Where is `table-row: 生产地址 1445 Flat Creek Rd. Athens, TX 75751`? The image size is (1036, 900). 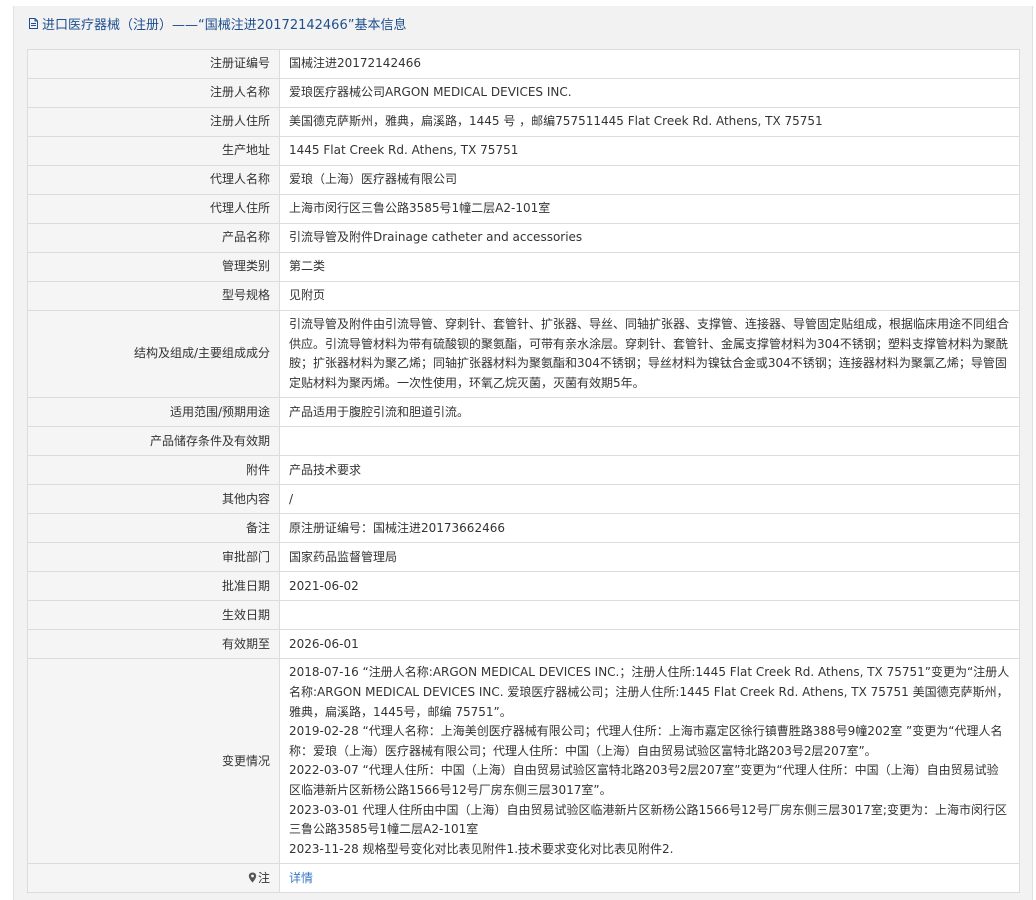 table-row: 生产地址 1445 Flat Creek Rd. Athens, TX 75751 is located at coordinates (523, 151).